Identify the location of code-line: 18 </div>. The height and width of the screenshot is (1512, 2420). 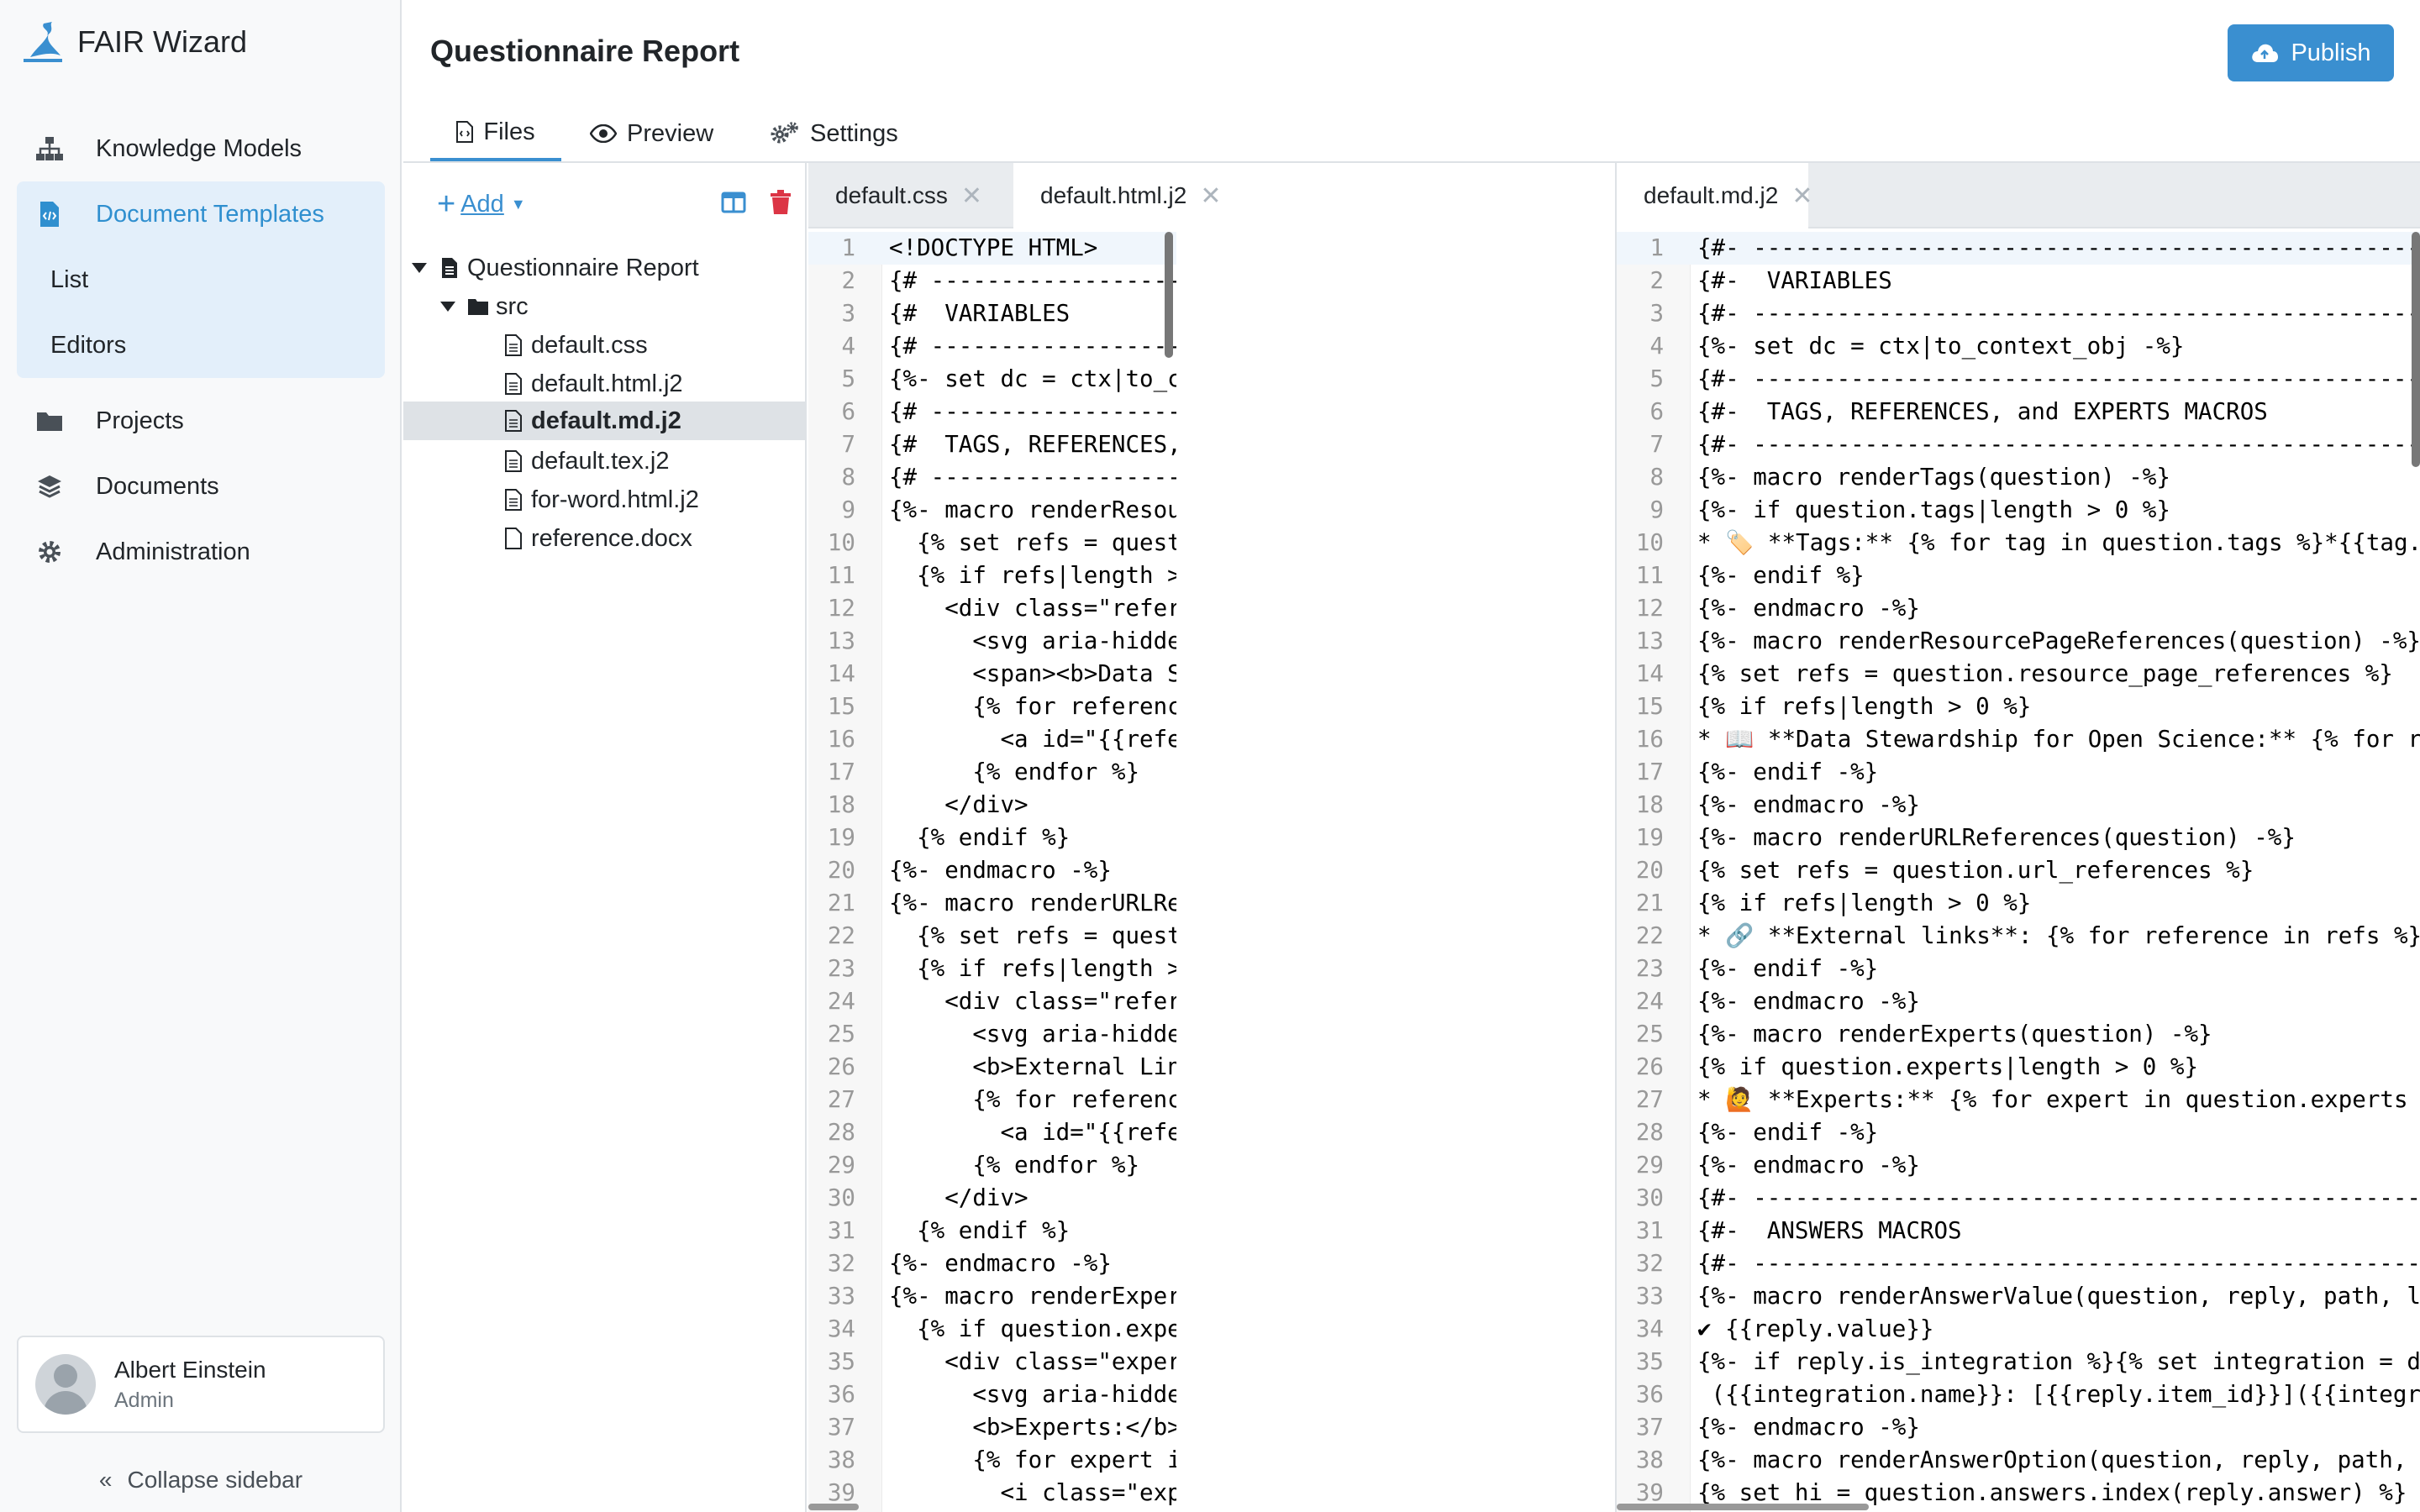
(992, 805).